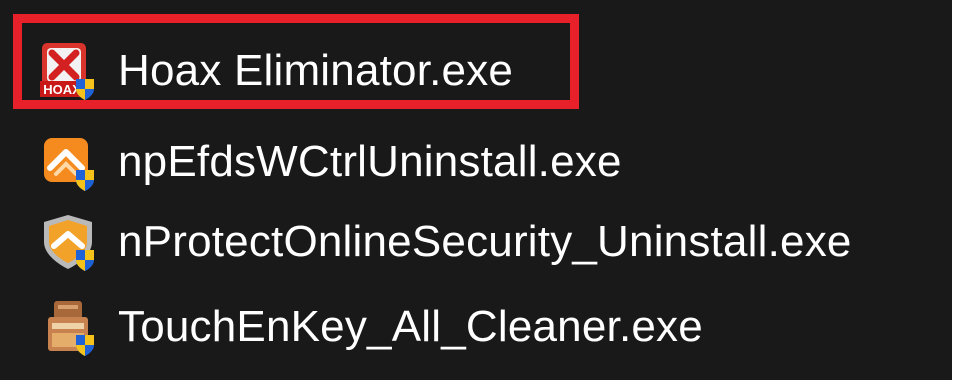  Describe the element at coordinates (68, 162) in the screenshot. I see `npefds-uninstall-icon` at that location.